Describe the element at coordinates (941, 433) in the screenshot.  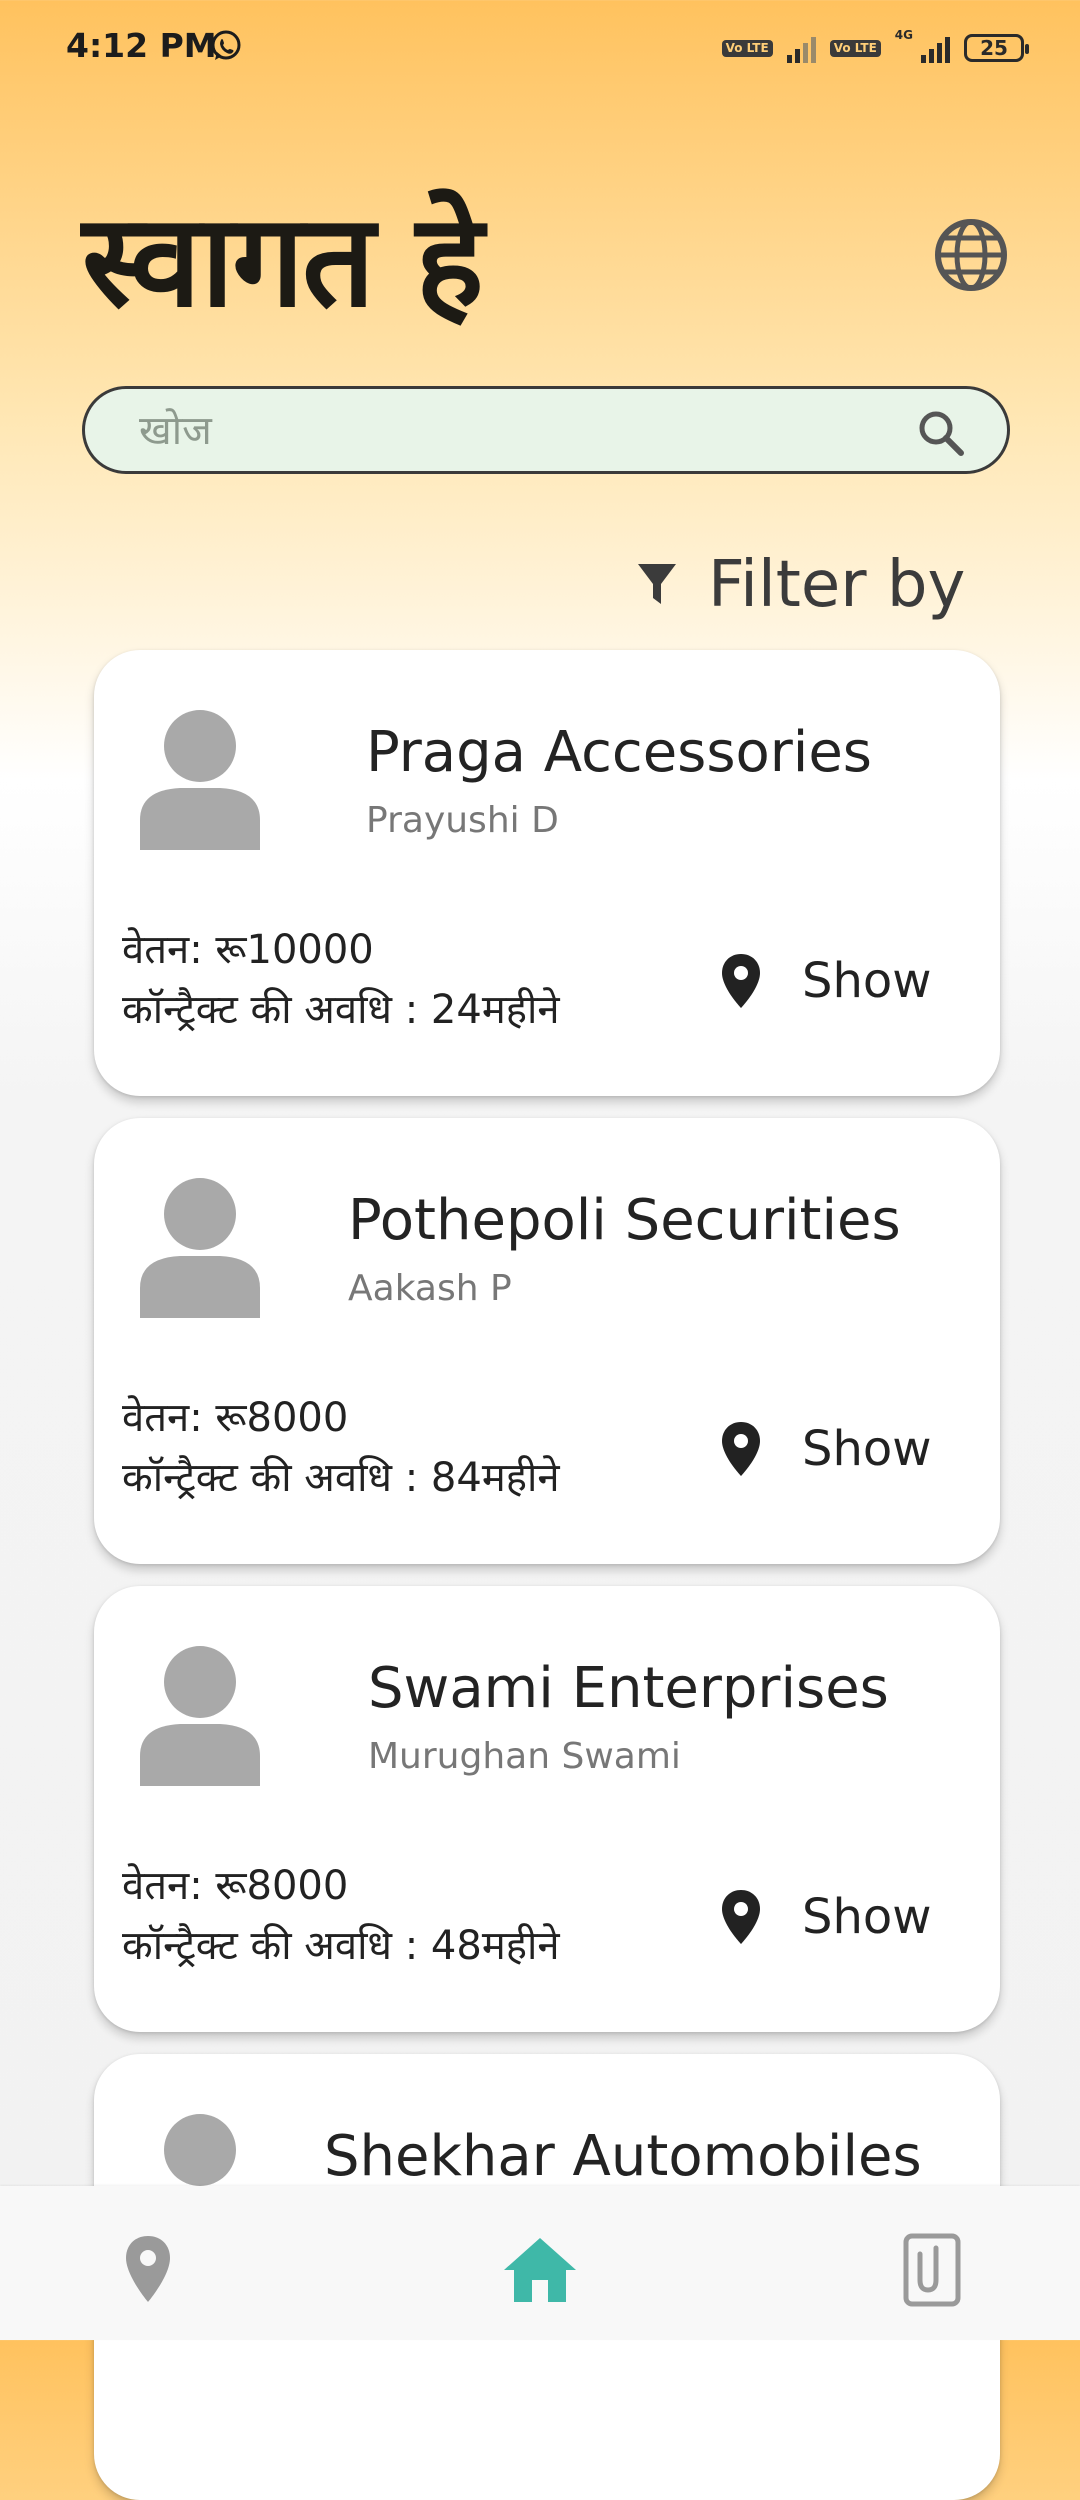
I see `search-icon` at that location.